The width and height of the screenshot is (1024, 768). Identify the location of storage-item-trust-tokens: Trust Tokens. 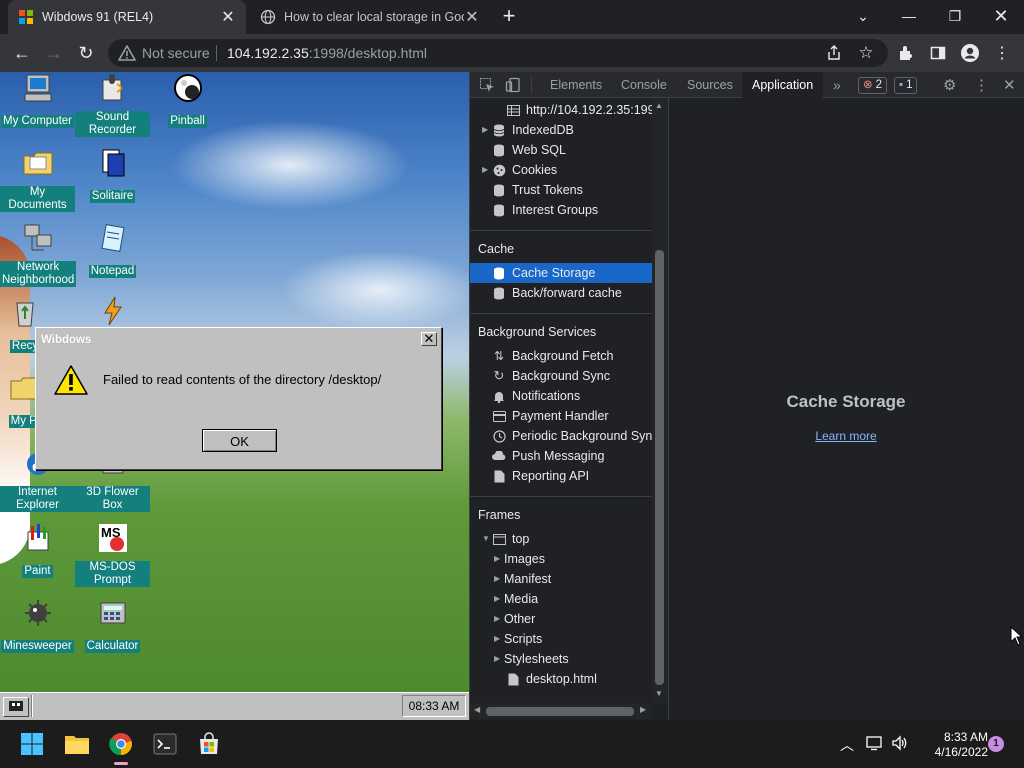
(537, 190).